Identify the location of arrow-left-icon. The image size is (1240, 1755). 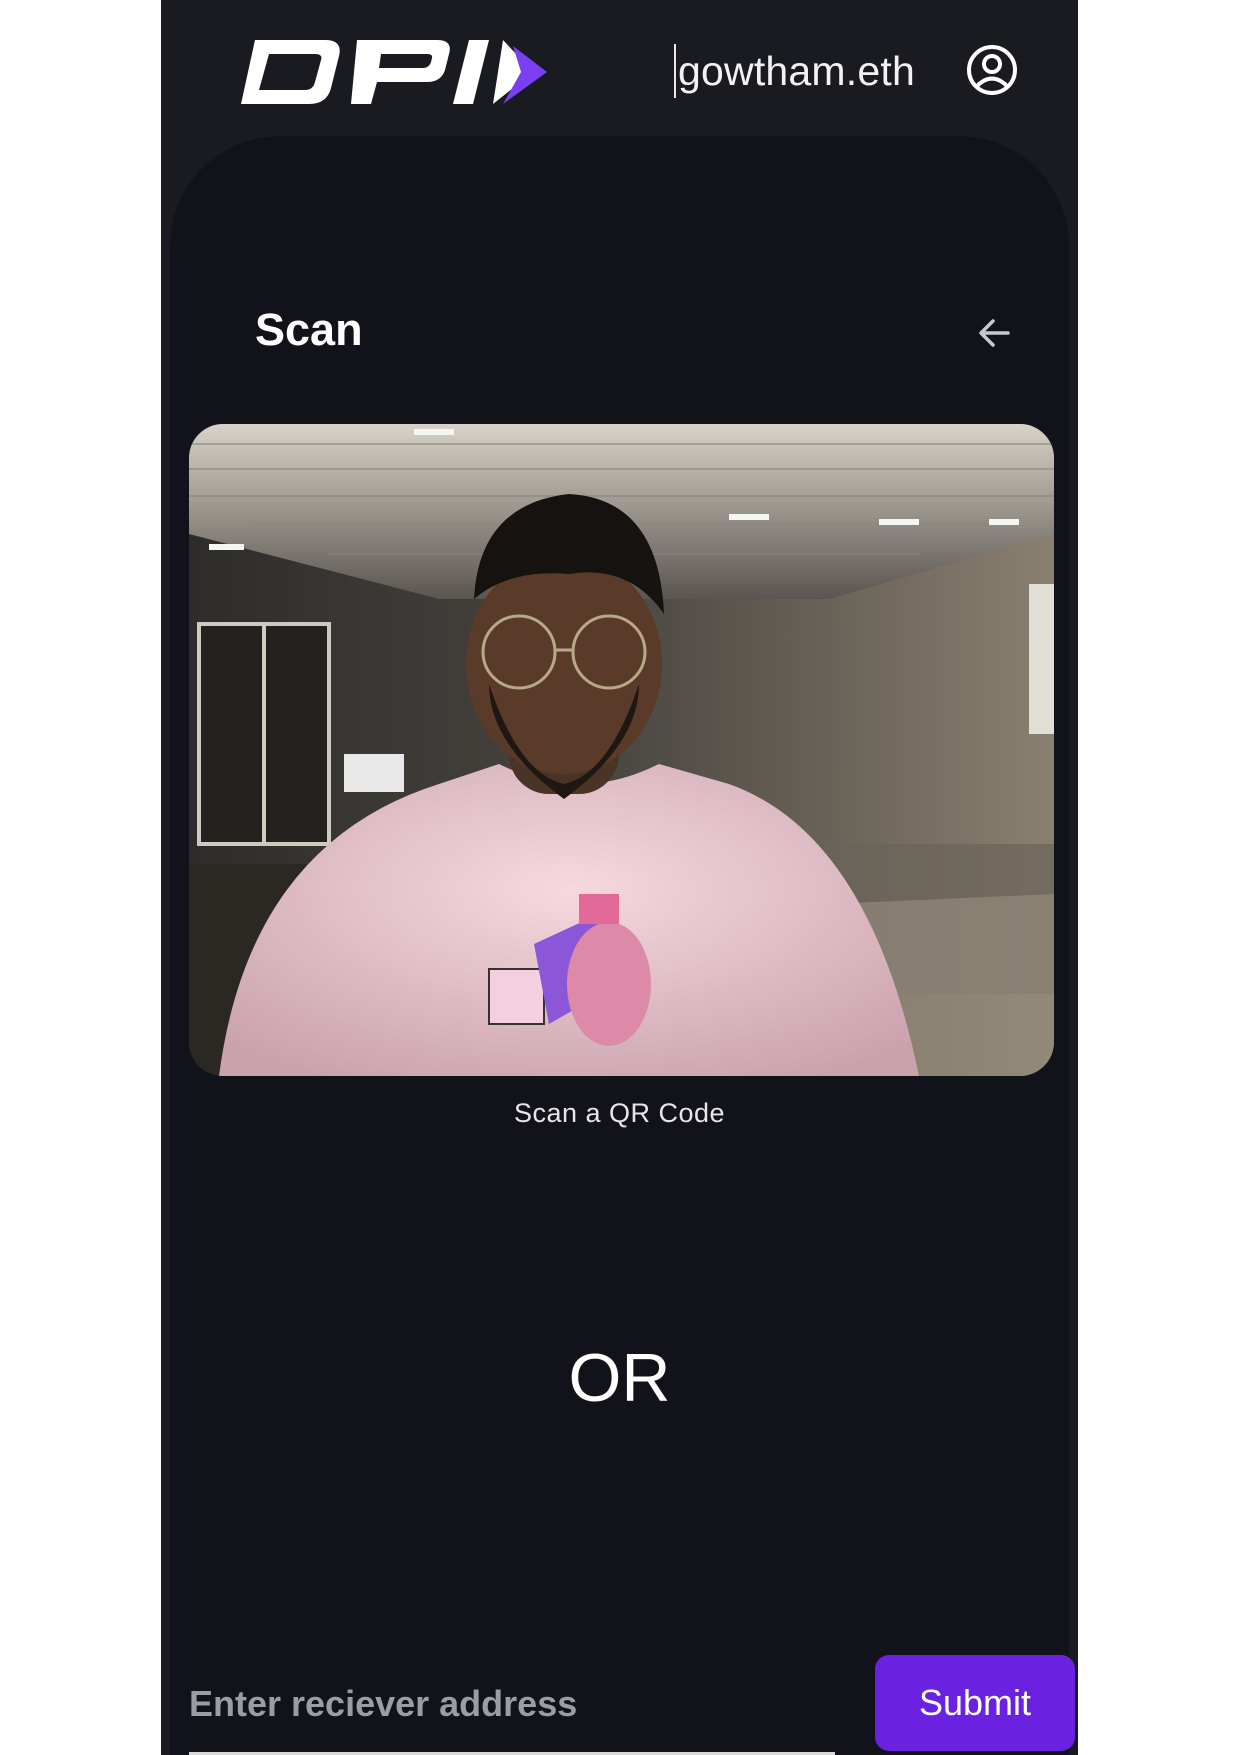
(994, 333).